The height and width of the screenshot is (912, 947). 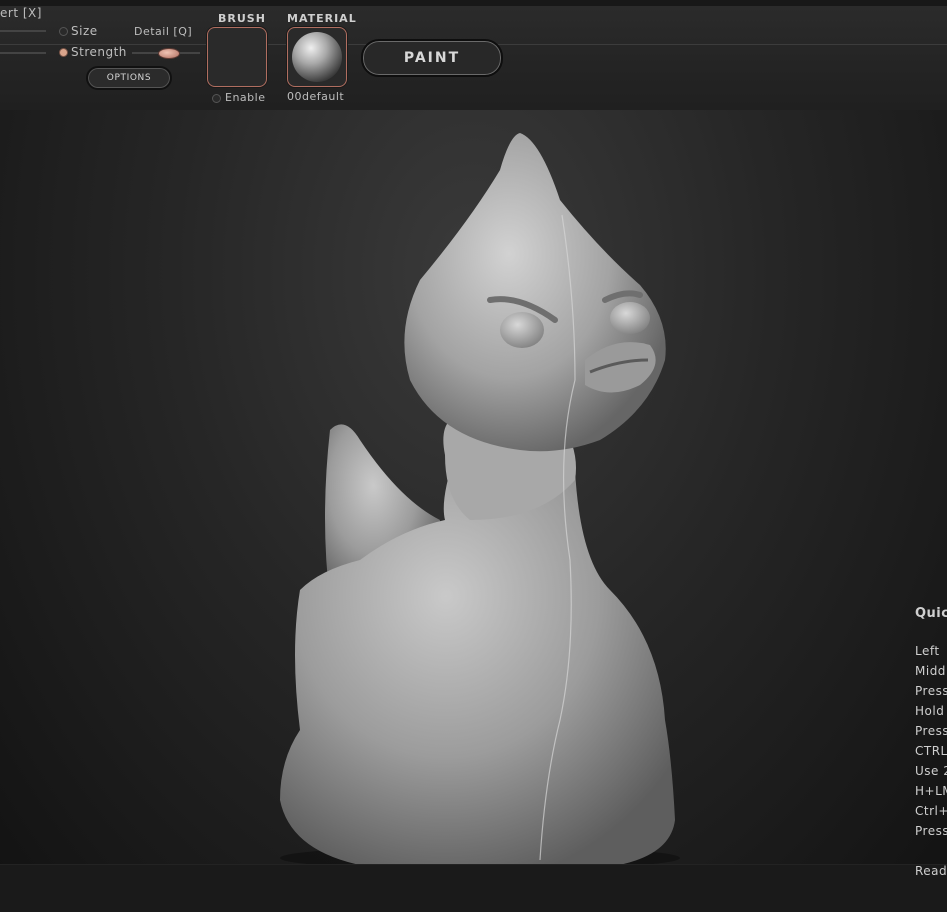 What do you see at coordinates (99, 52) in the screenshot?
I see `strength-label: Strength` at bounding box center [99, 52].